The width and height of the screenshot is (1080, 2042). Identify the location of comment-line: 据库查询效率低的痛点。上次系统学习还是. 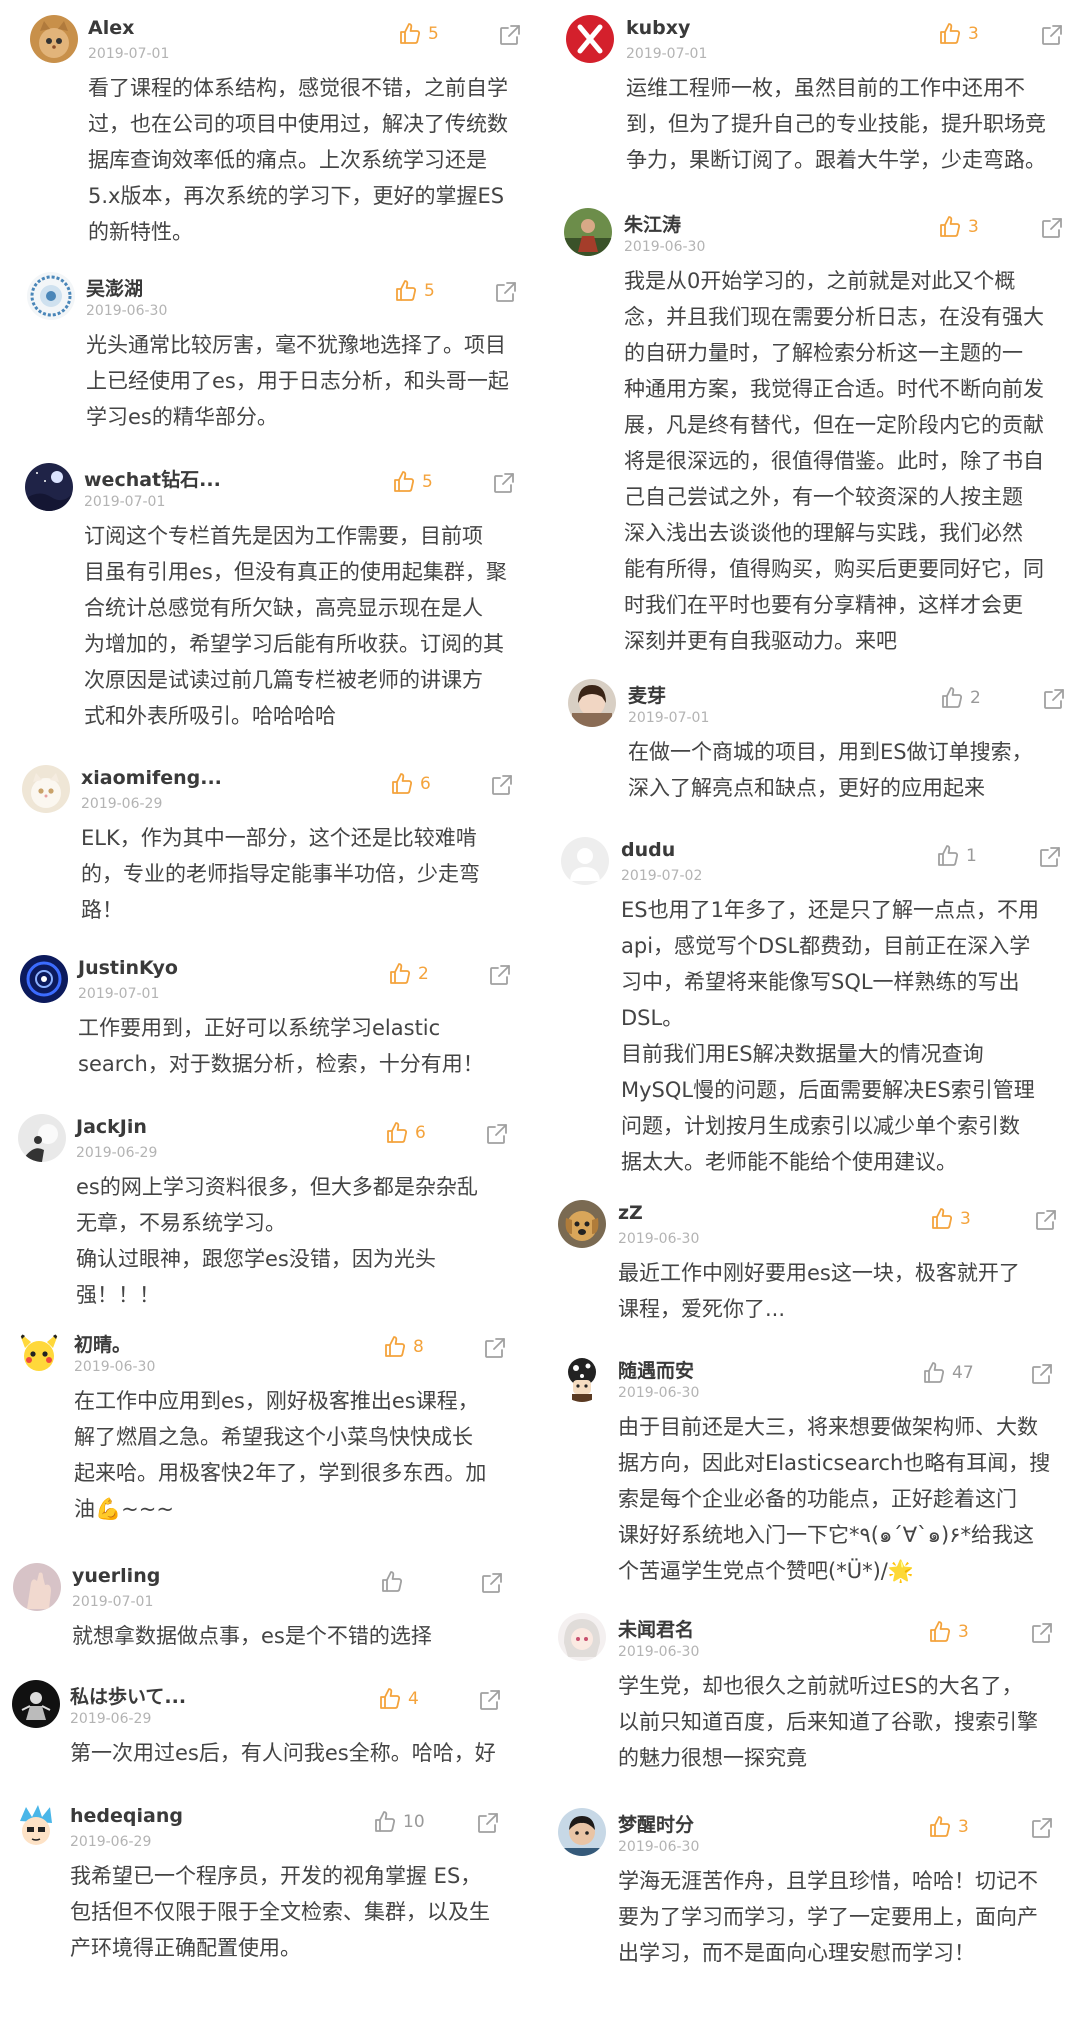
(287, 160).